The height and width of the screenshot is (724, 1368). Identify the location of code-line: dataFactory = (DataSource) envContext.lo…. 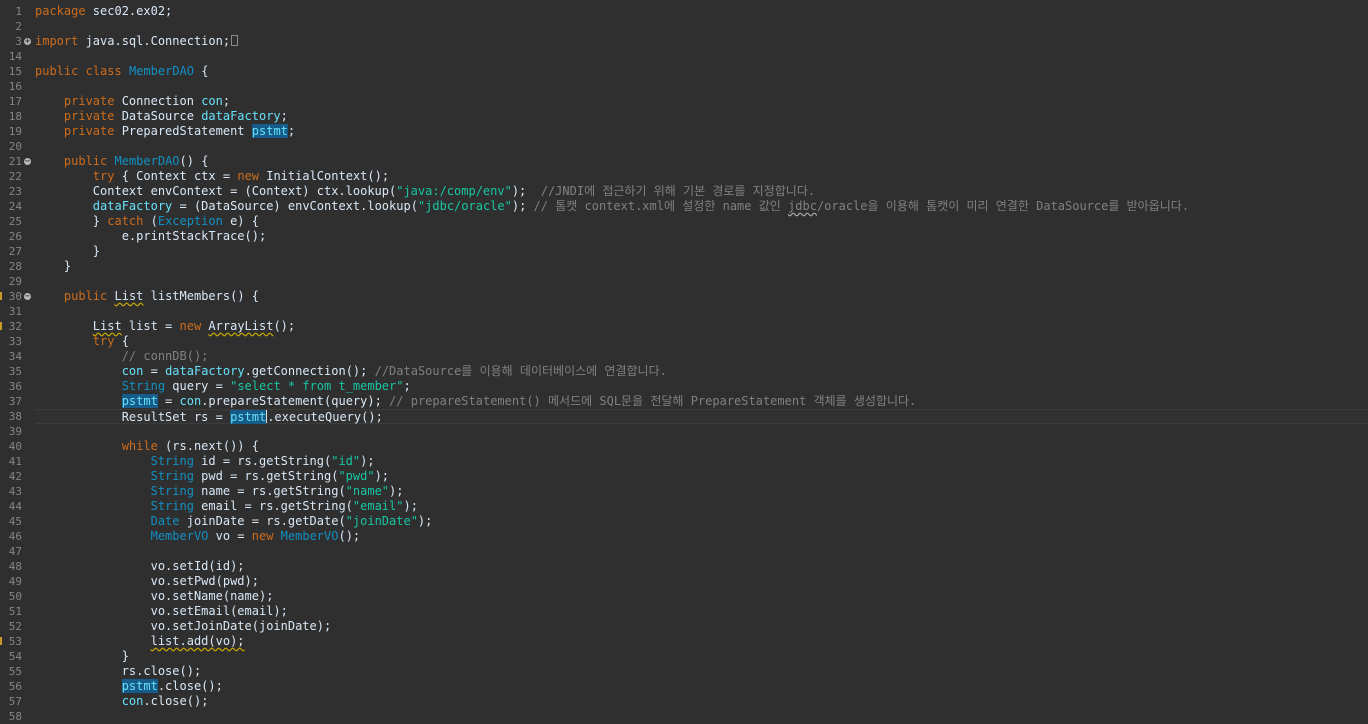
(701, 206).